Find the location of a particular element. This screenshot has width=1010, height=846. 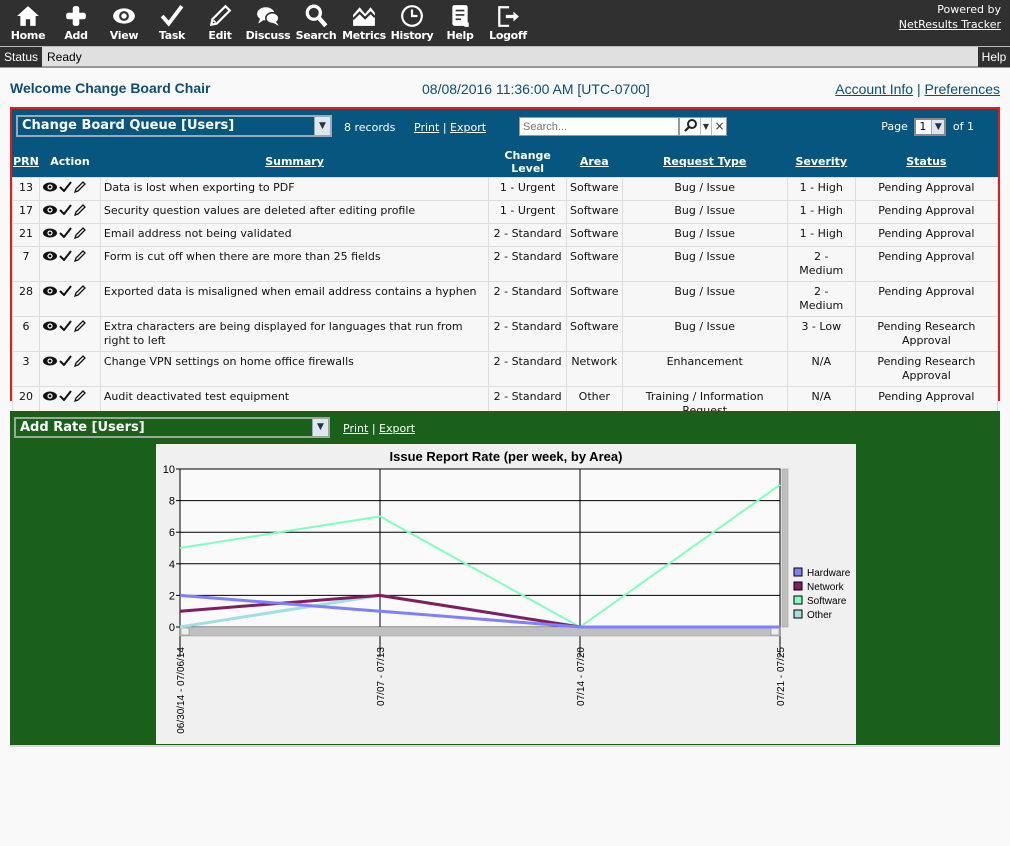

cell-actions is located at coordinates (69, 234).